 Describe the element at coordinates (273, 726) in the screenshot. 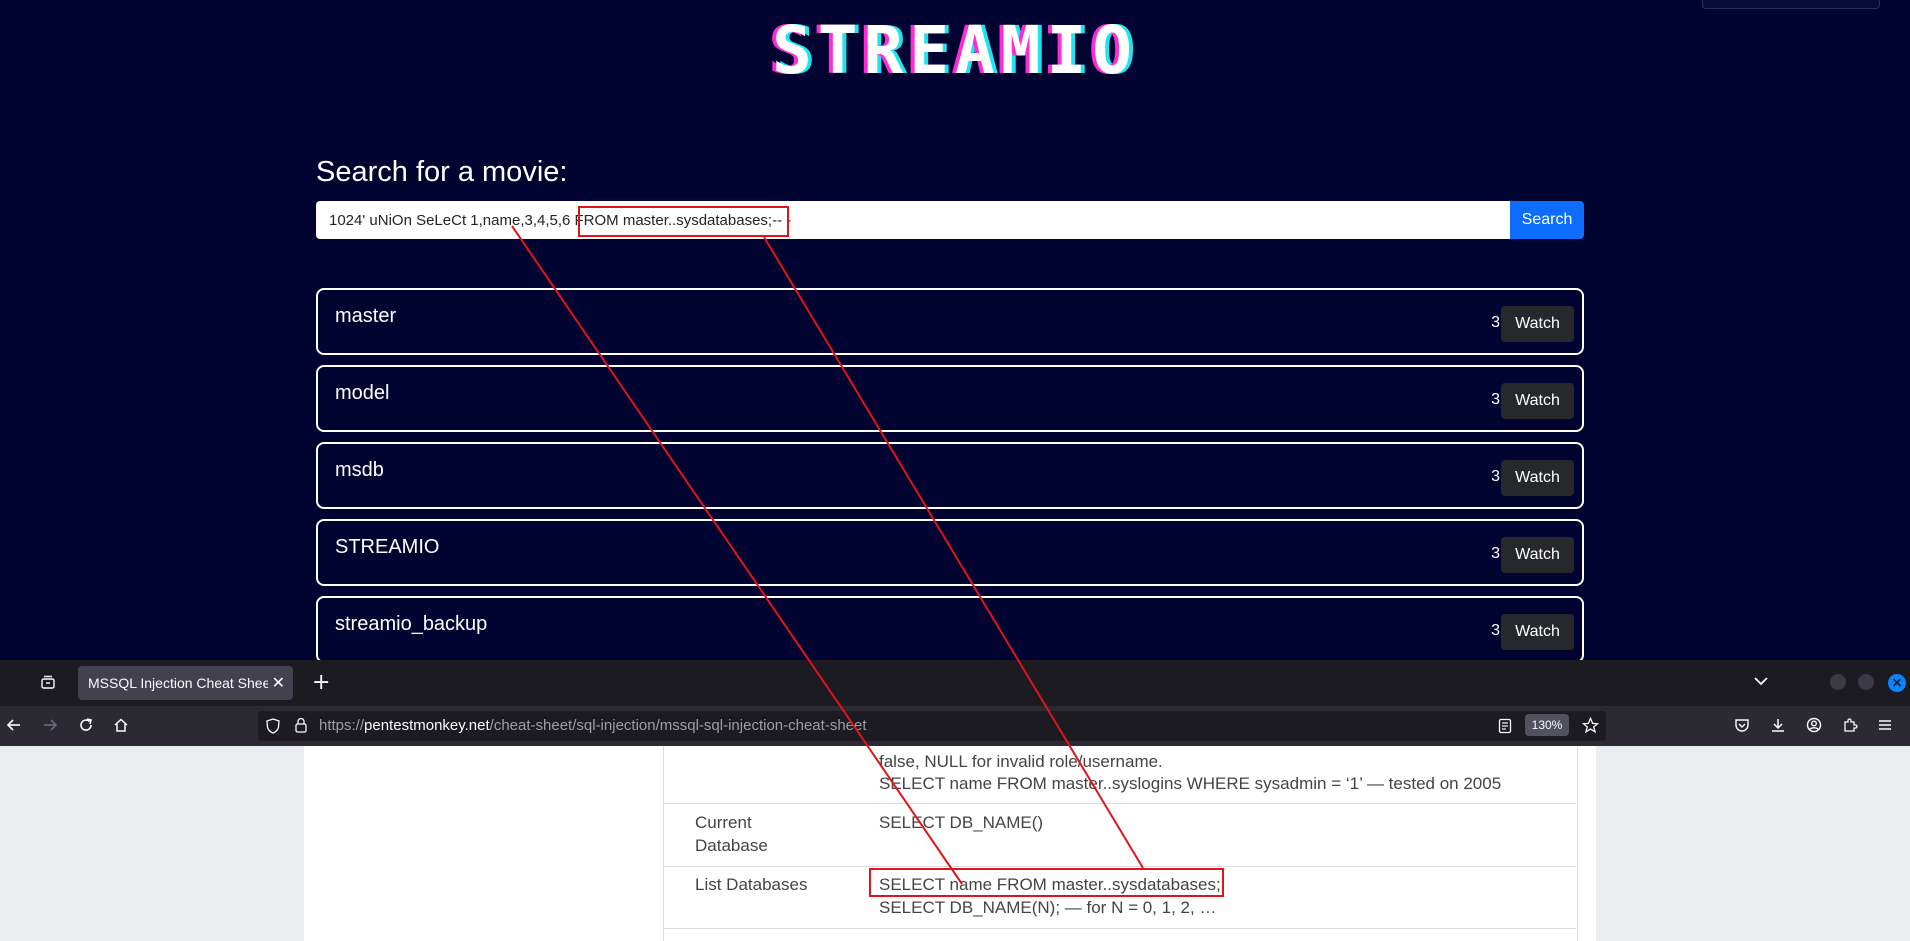

I see `shield-icon` at that location.